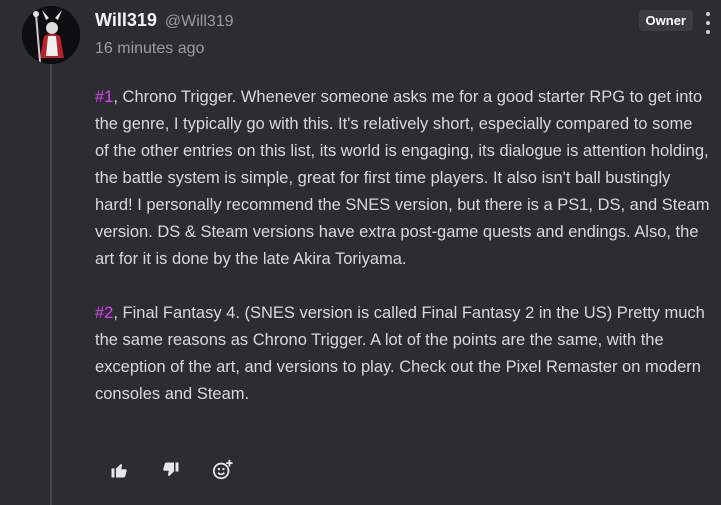 The height and width of the screenshot is (505, 721). What do you see at coordinates (104, 97) in the screenshot?
I see `hashtag-link-1: #1` at bounding box center [104, 97].